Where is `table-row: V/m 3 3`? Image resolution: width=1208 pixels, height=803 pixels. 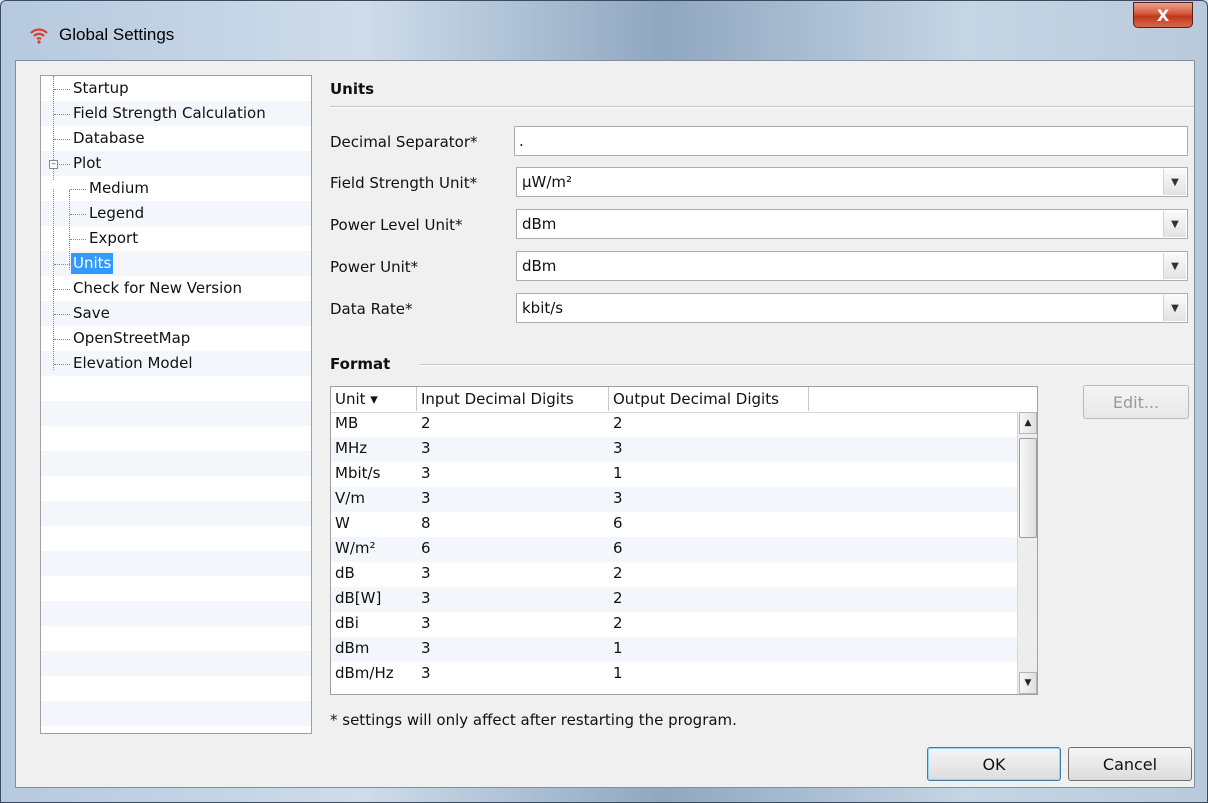
table-row: V/m 3 3 is located at coordinates (674, 499).